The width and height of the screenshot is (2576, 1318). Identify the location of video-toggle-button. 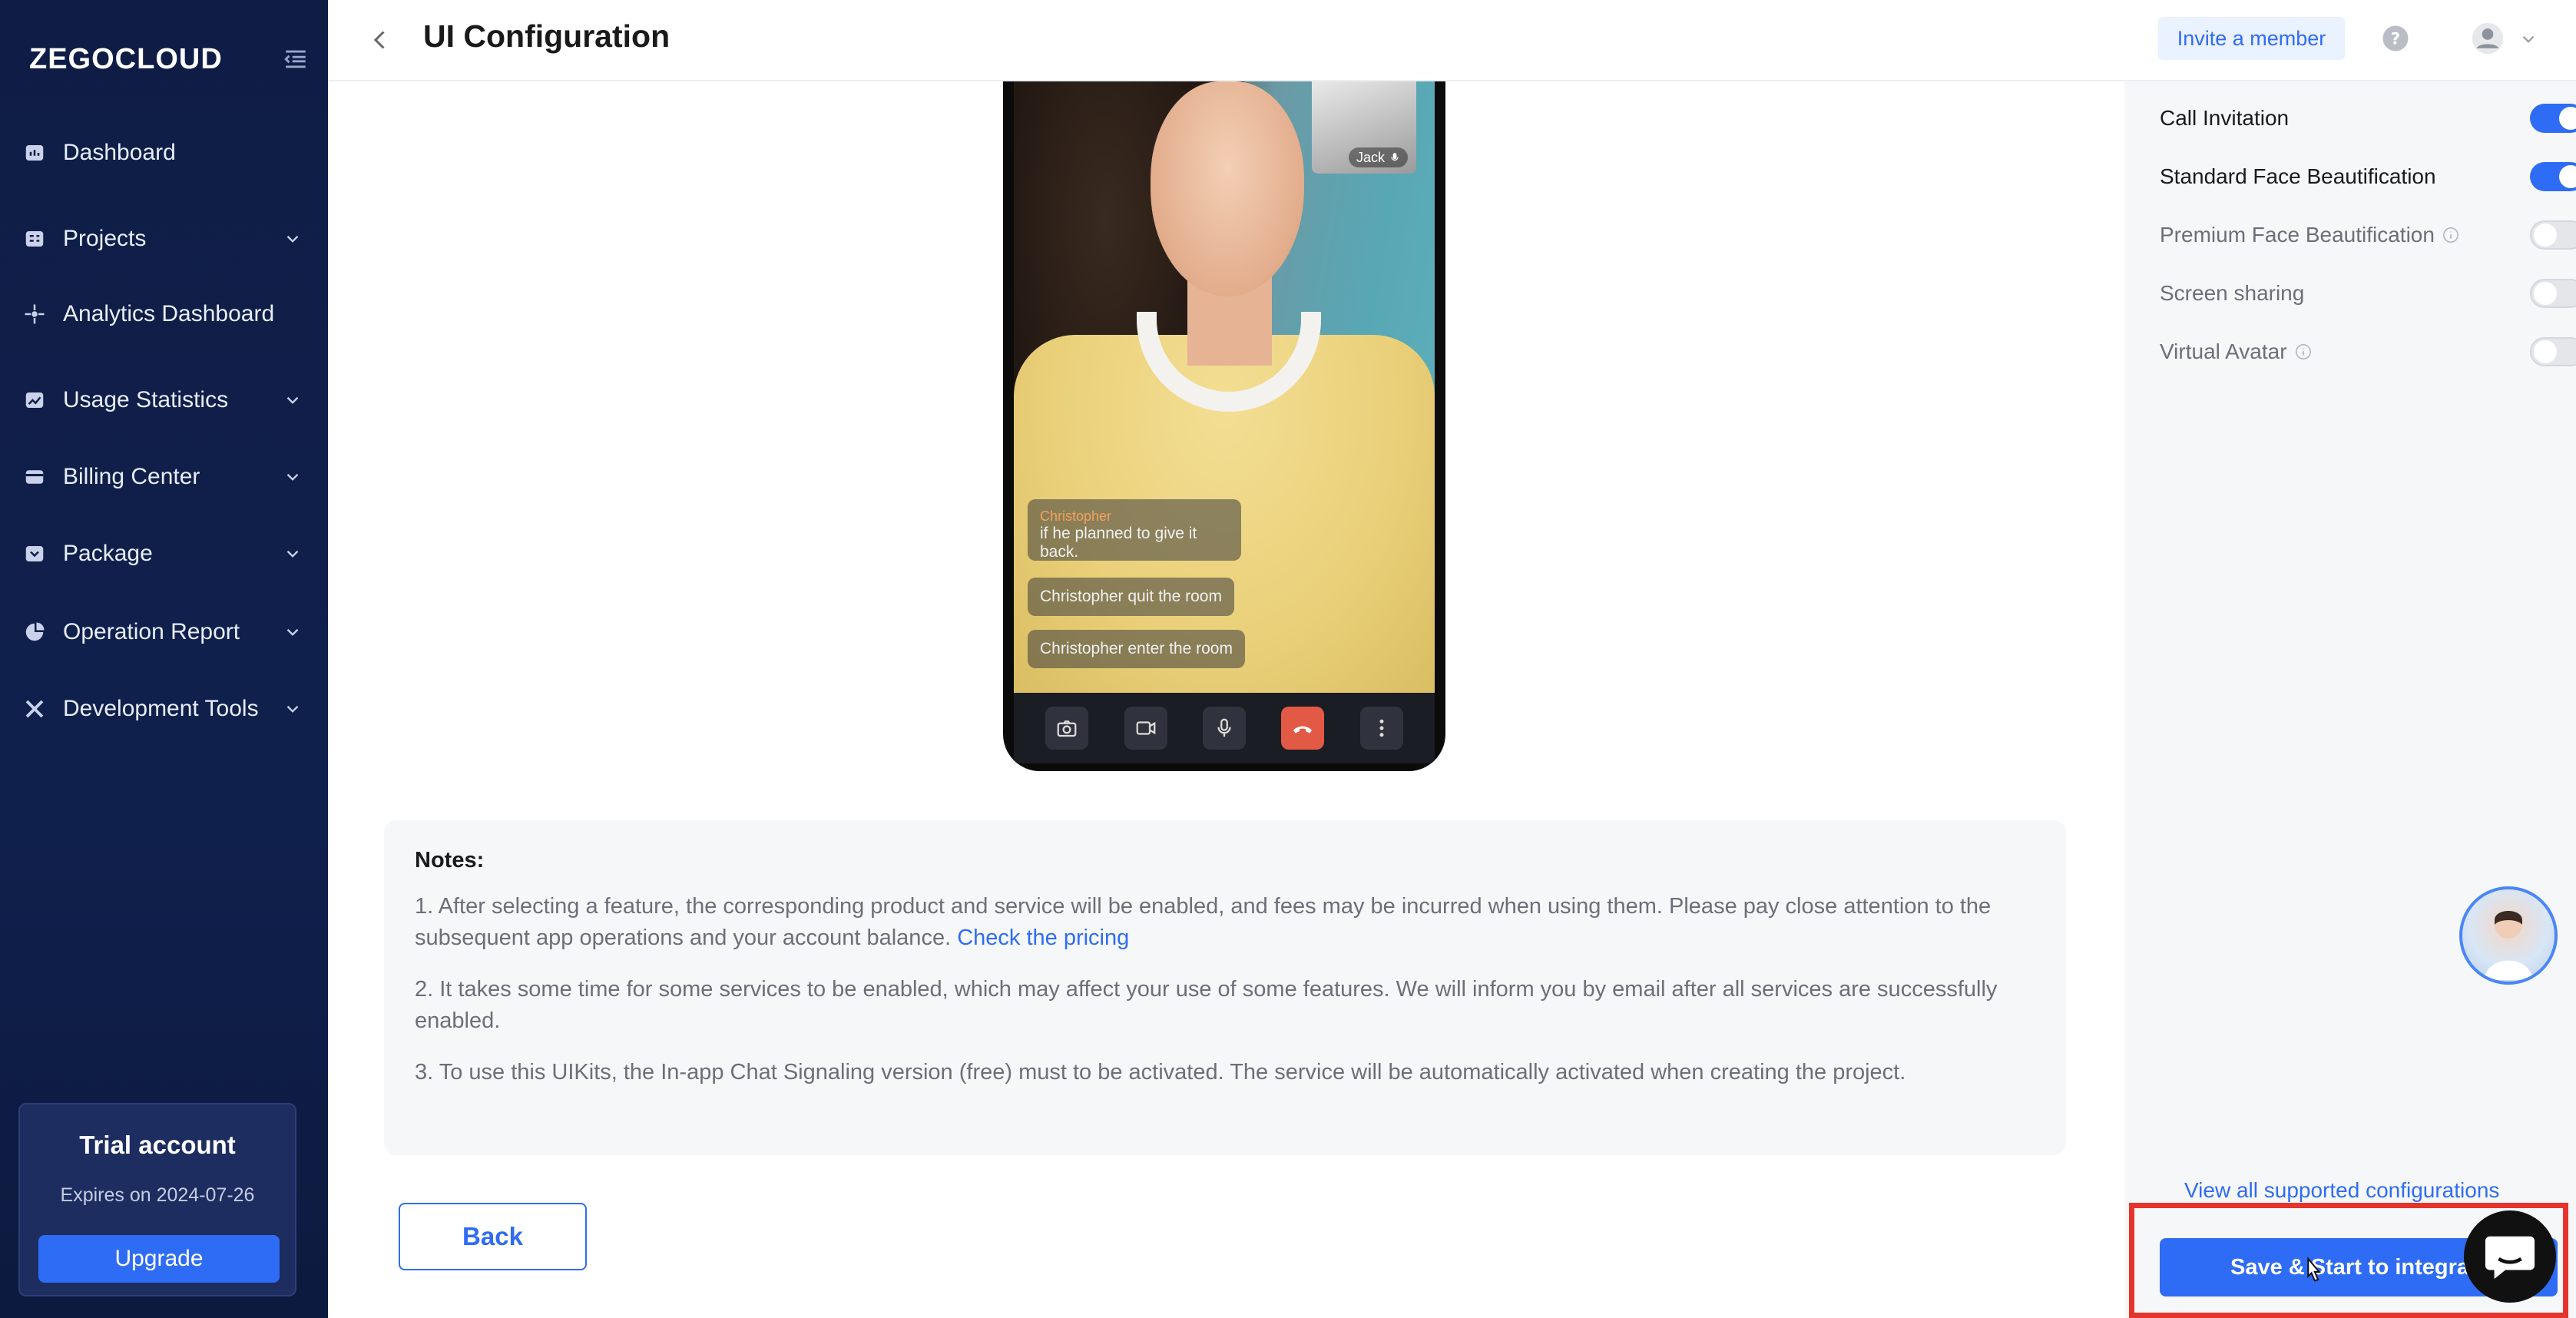
(1145, 729).